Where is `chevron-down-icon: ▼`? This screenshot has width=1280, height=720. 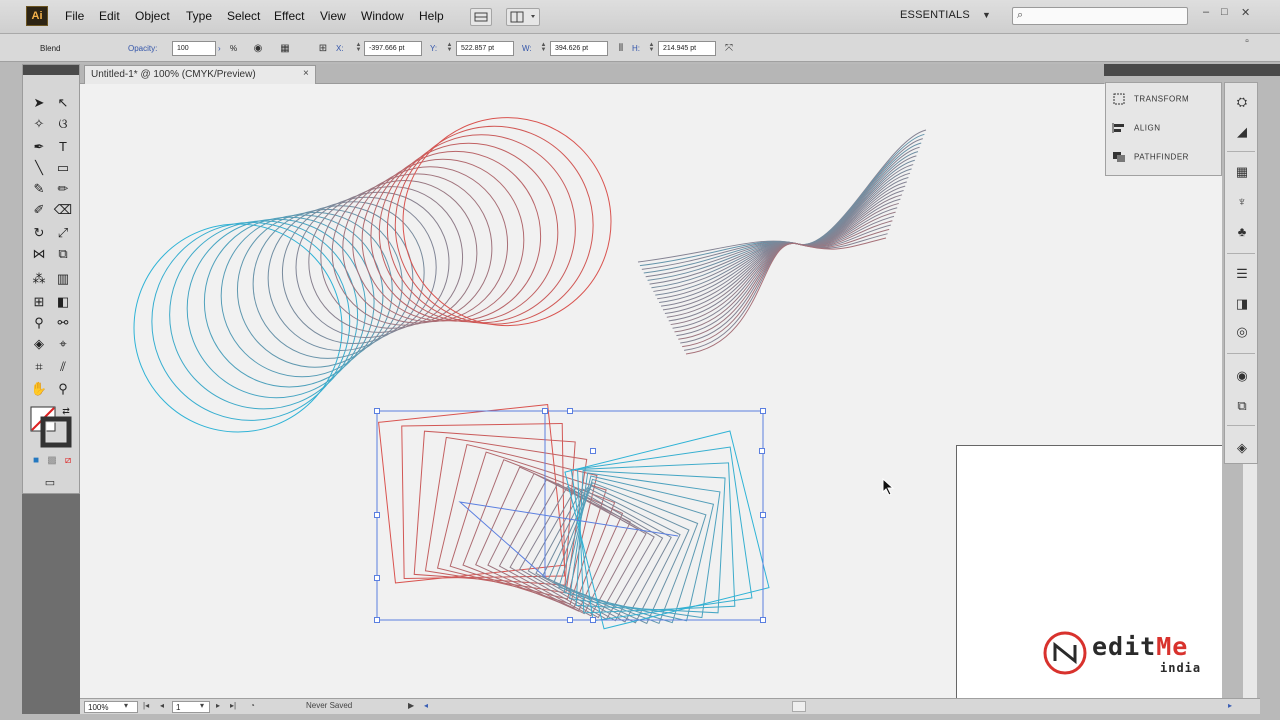 chevron-down-icon: ▼ is located at coordinates (986, 15).